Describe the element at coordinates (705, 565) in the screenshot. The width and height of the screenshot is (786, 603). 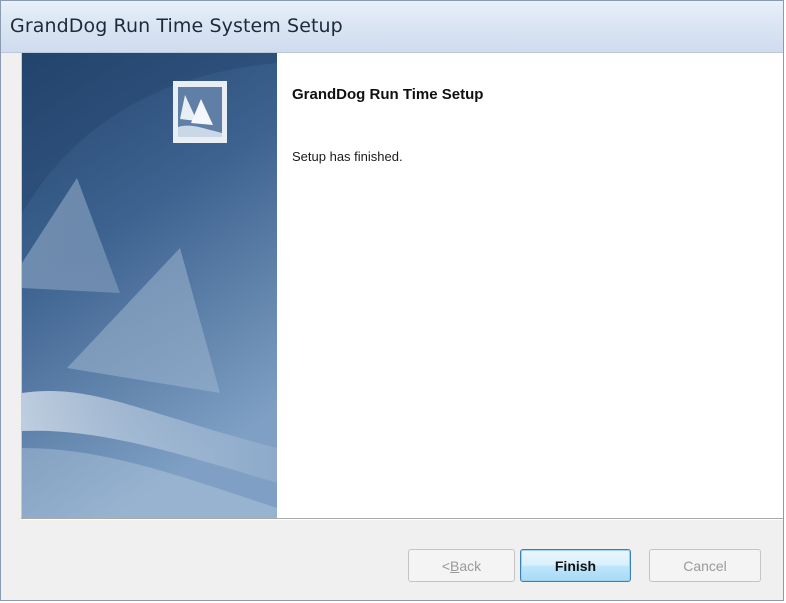
I see `cancel-button: Cancel` at that location.